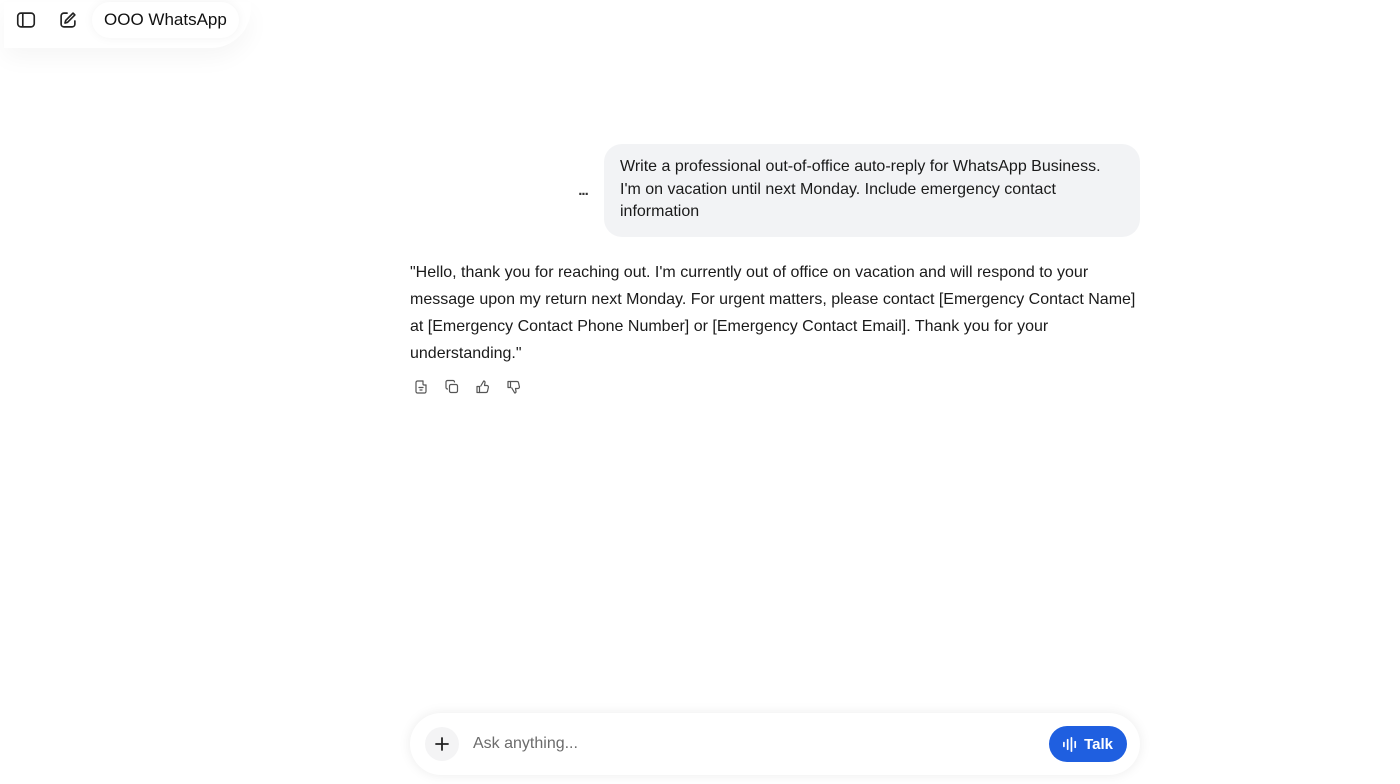  What do you see at coordinates (467, 387) in the screenshot?
I see `message-actions` at bounding box center [467, 387].